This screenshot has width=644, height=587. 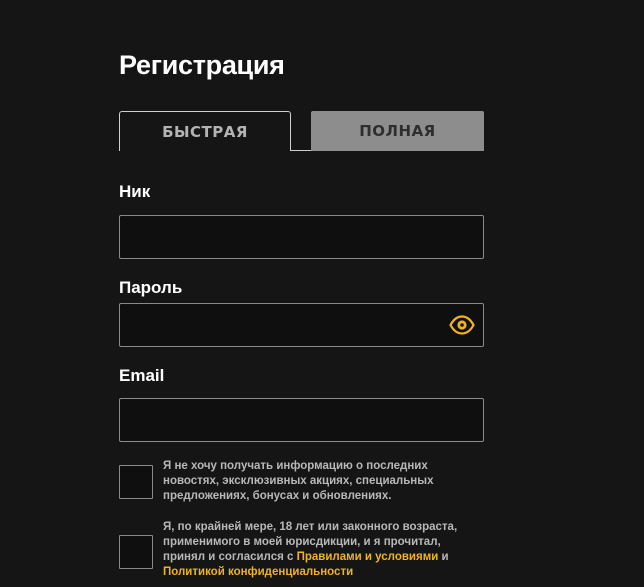 What do you see at coordinates (135, 191) in the screenshot?
I see `nick-label: Ник` at bounding box center [135, 191].